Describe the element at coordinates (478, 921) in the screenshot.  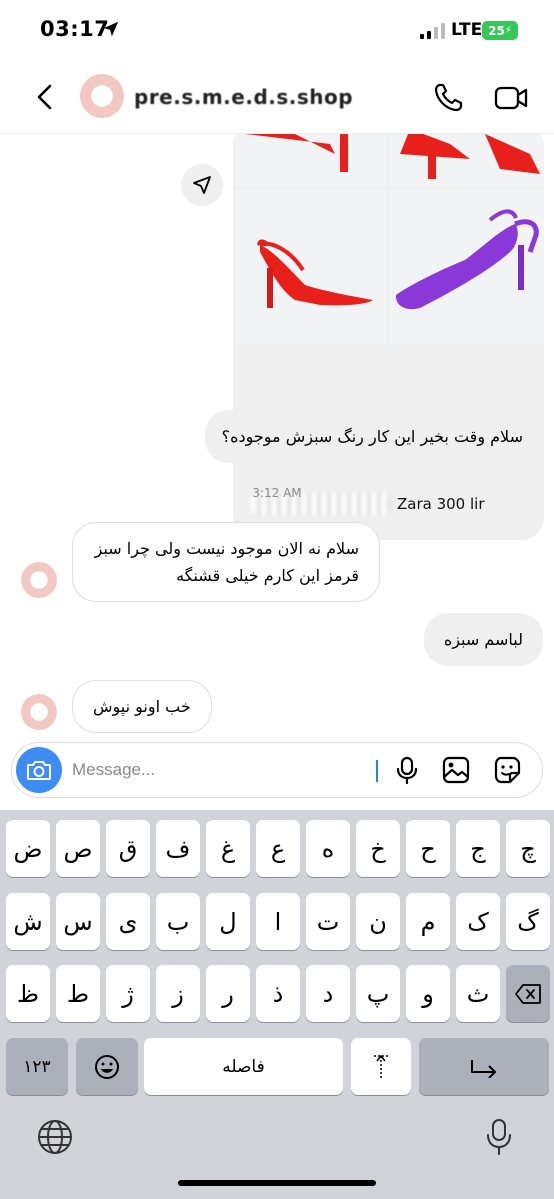
I see `key: ک` at that location.